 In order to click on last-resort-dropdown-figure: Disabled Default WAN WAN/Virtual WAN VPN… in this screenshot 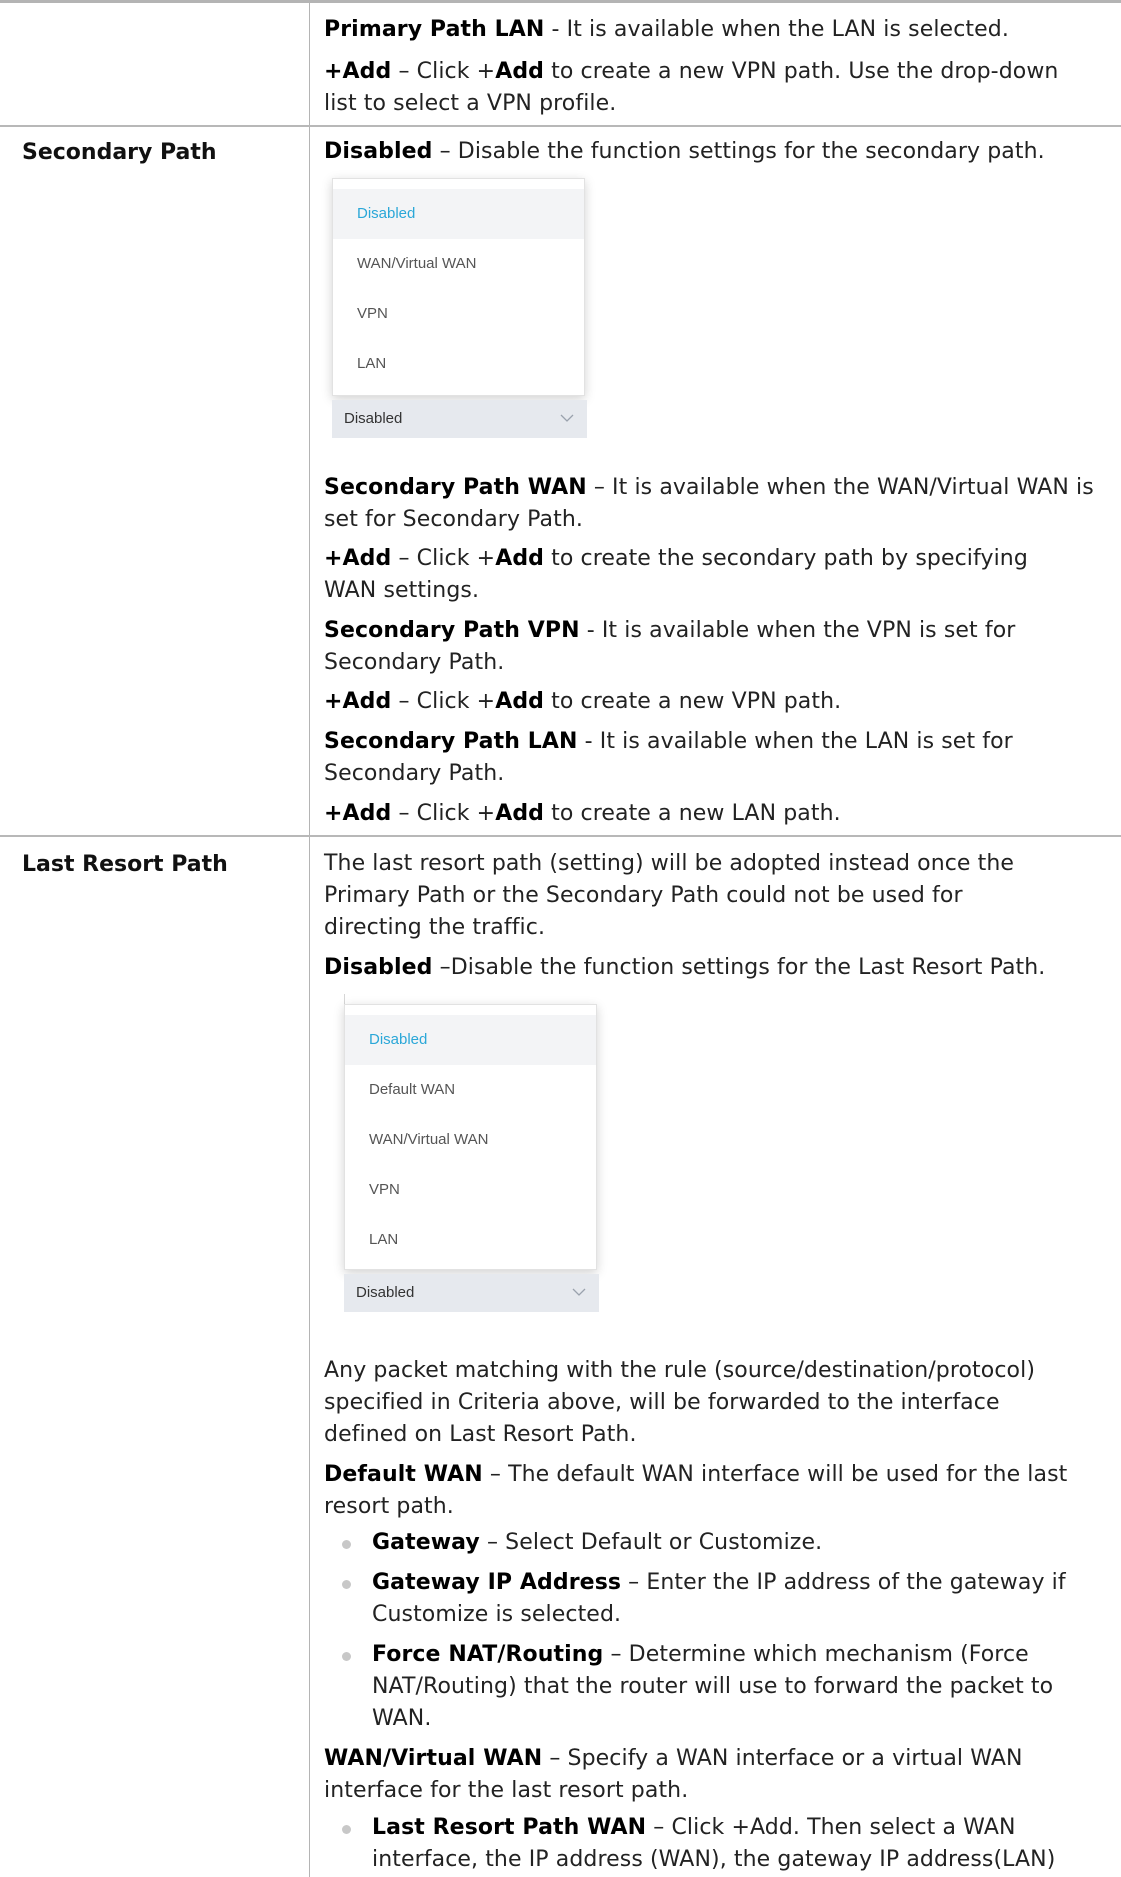, I will do `click(471, 1155)`.